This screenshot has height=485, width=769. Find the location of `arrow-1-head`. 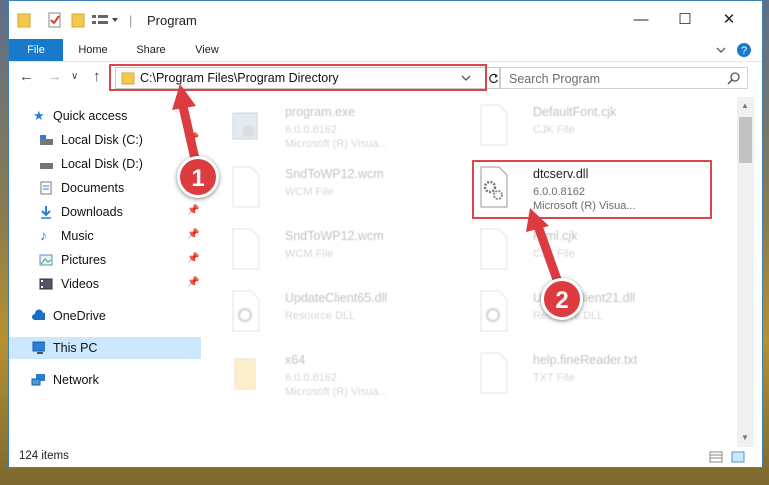

arrow-1-head is located at coordinates (184, 97).